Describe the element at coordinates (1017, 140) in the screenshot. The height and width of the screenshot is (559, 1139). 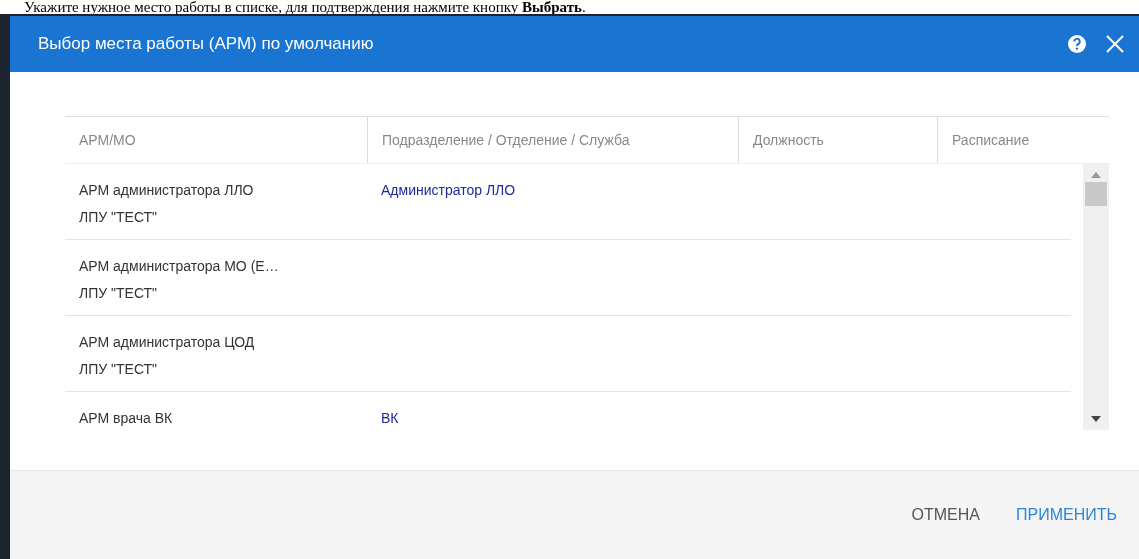
I see `column-header: Расписание` at that location.